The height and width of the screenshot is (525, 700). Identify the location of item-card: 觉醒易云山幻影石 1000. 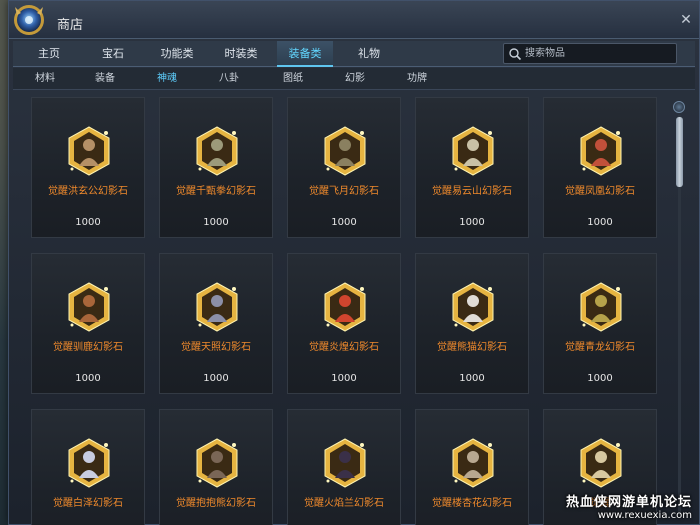
(472, 167).